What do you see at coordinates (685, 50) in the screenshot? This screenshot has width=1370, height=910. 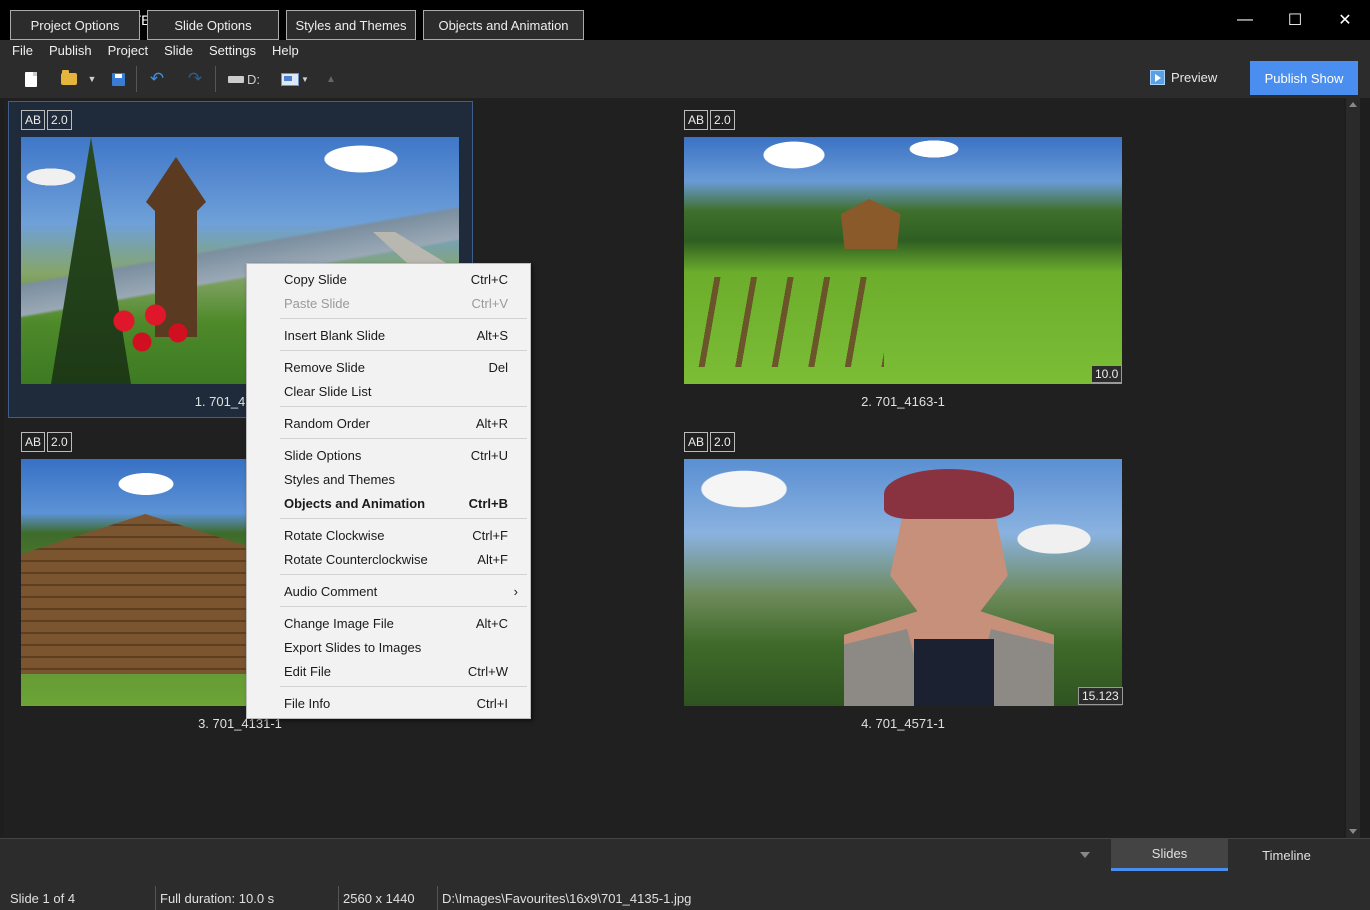 I see `menu-bar: File Publish Project Slide Settings Help` at bounding box center [685, 50].